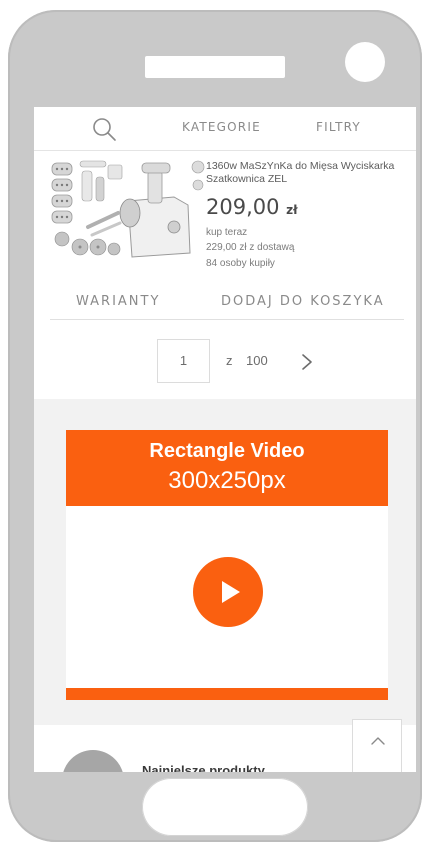 The height and width of the screenshot is (850, 431). I want to click on product-image, so click(129, 211).